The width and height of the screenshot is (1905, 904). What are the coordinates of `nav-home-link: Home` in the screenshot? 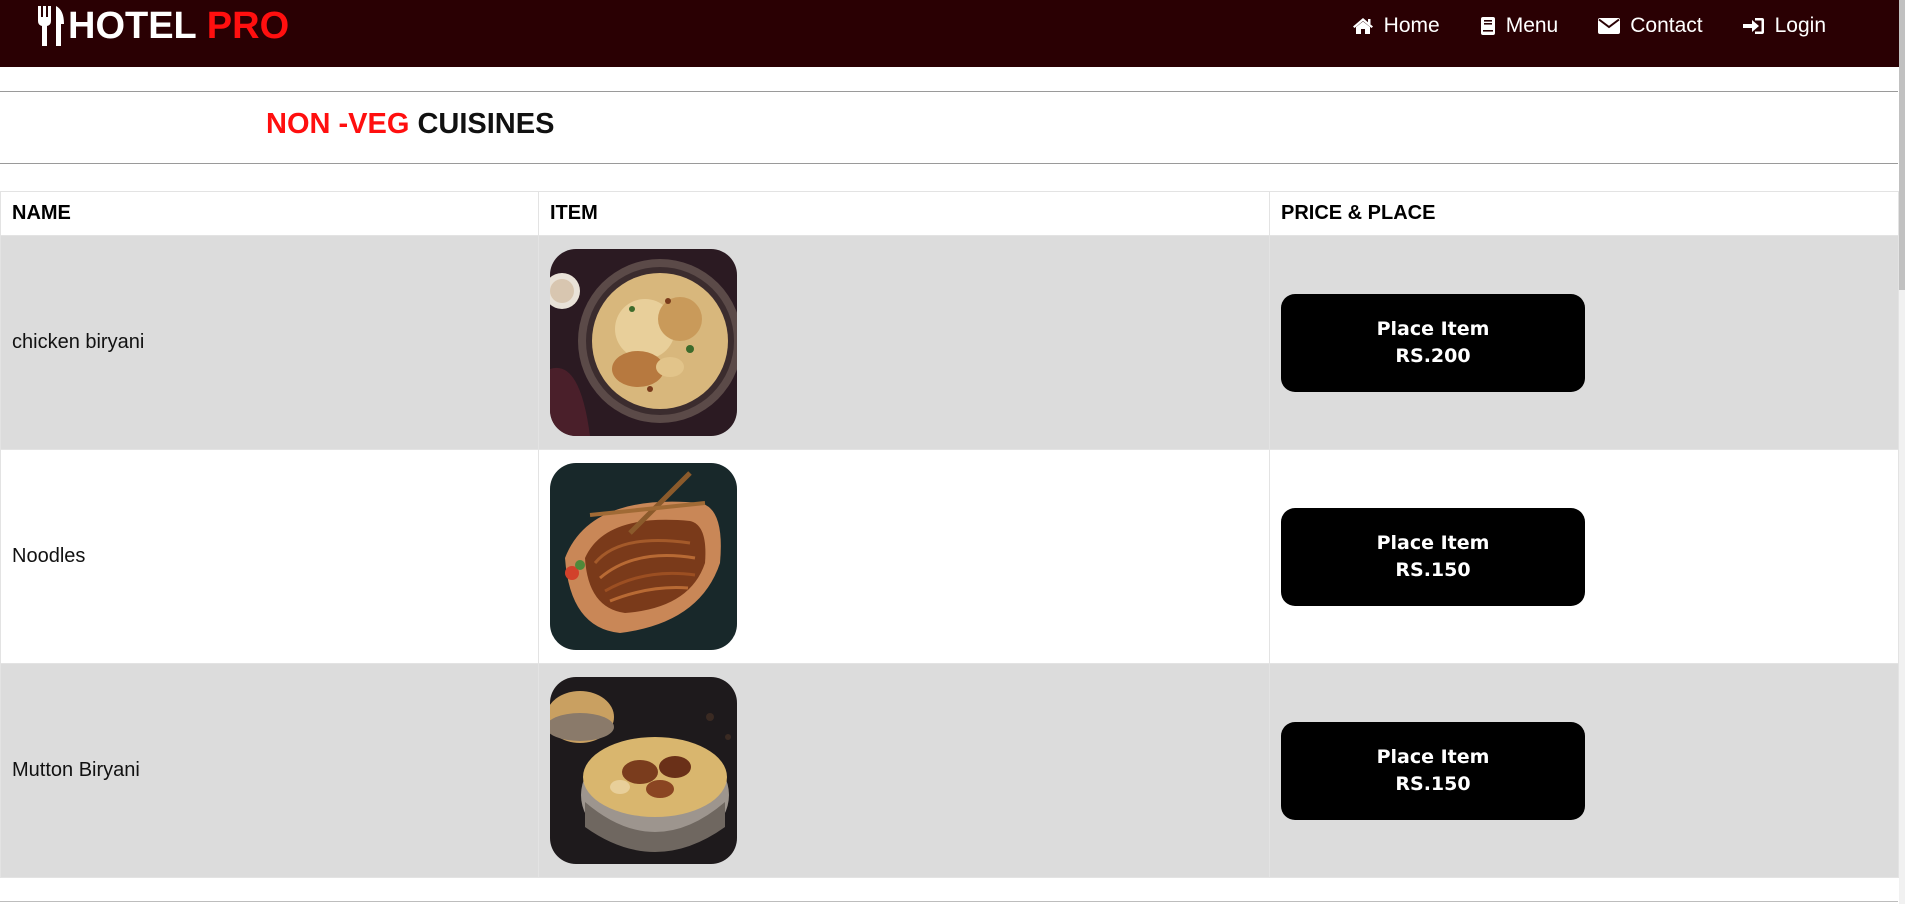 It's located at (1396, 26).